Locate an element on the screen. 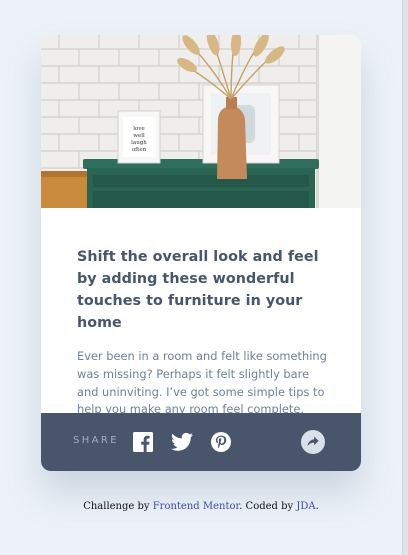  frontend-mentor-link: Frontend Mentor is located at coordinates (196, 506).